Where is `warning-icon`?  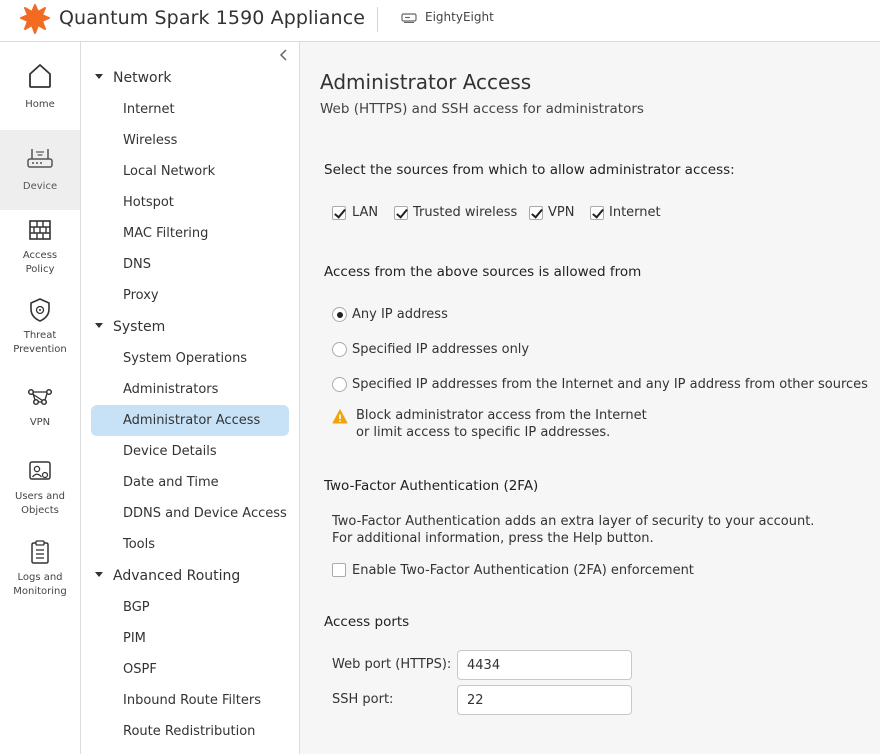
warning-icon is located at coordinates (340, 416).